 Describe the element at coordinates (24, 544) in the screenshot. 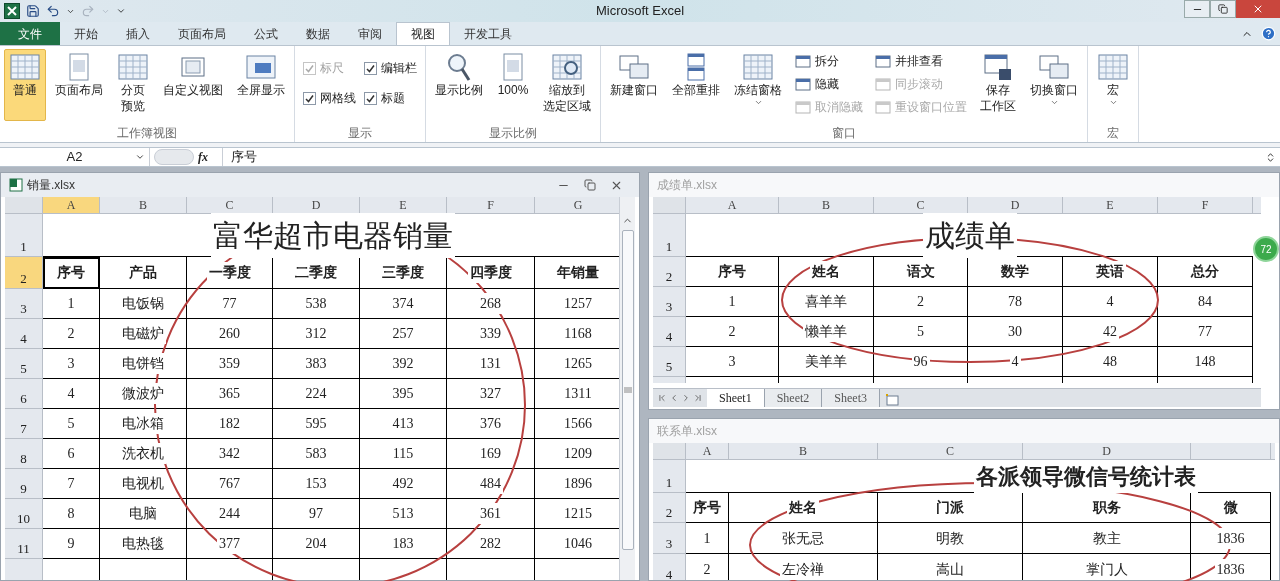

I see `row-header: 11` at that location.